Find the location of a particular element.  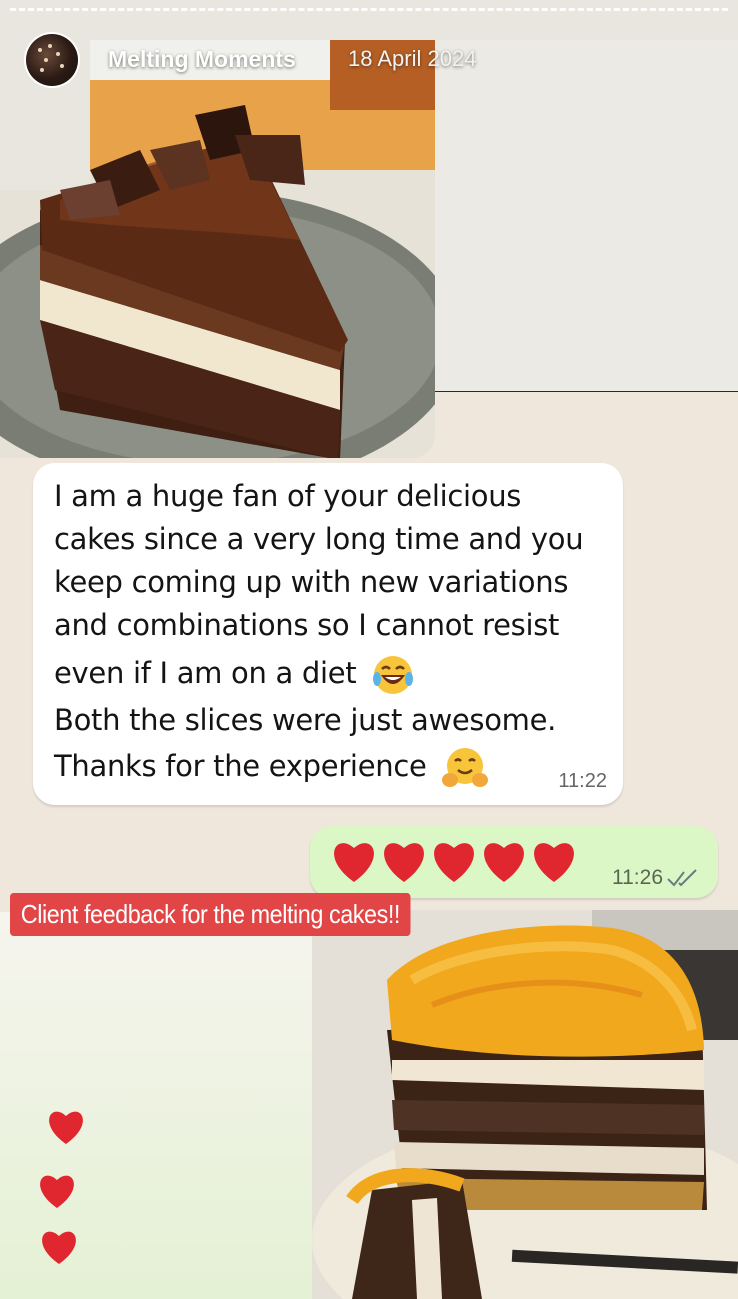

double-check-icon is located at coordinates (682, 878).